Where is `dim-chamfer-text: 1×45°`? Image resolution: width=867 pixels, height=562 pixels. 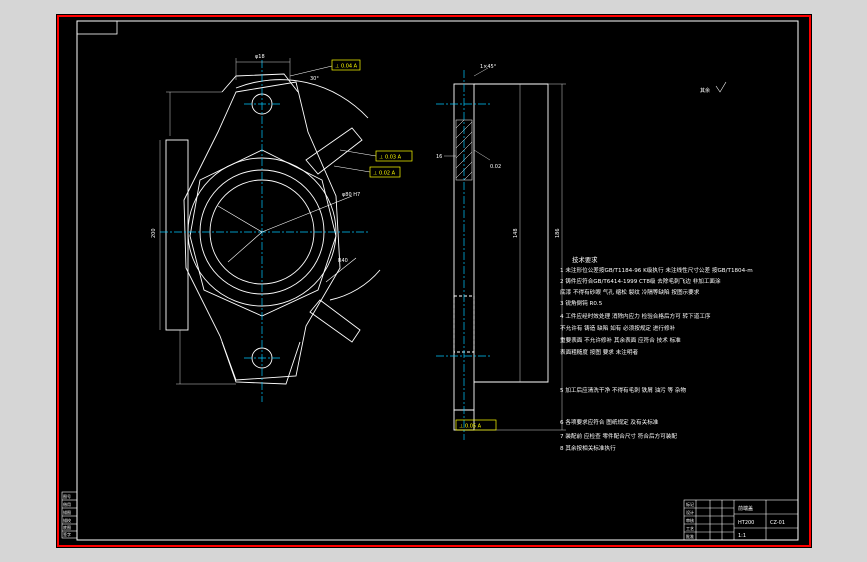
dim-chamfer-text: 1×45° is located at coordinates (488, 67).